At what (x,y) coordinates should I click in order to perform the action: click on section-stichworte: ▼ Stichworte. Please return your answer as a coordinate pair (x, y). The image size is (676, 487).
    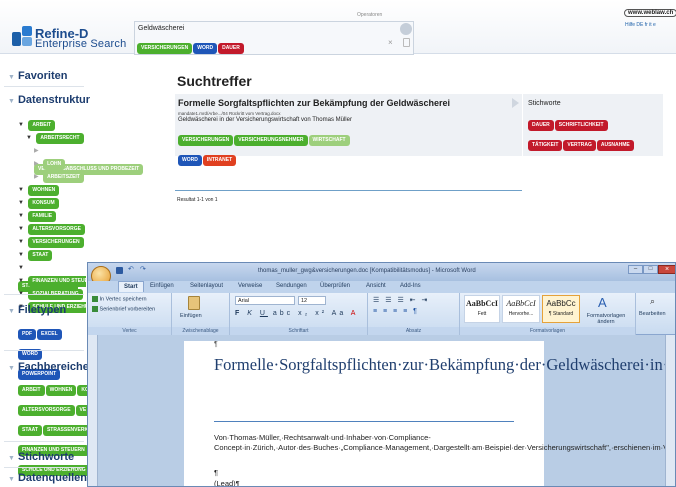
    Looking at the image, I should click on (37, 457).